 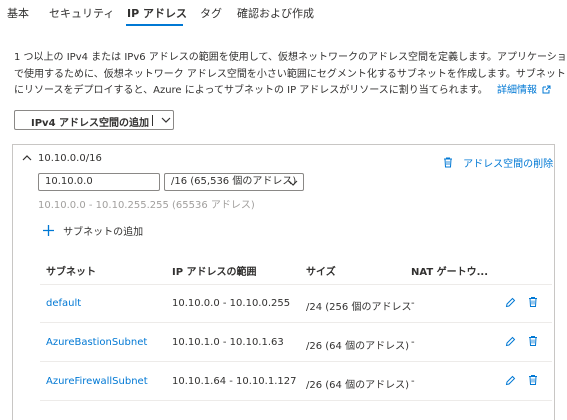 I want to click on add-subnet-button: サブネットの追加, so click(x=92, y=229).